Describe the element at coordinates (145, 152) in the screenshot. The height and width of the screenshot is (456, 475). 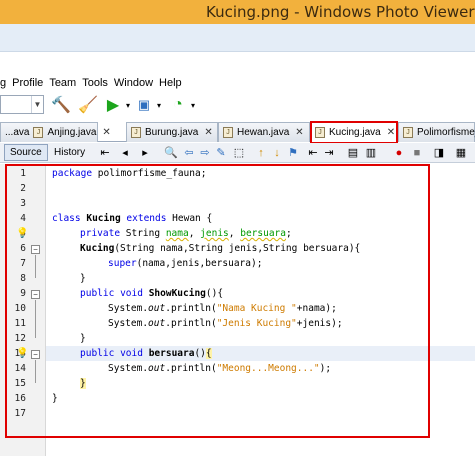
I see `forward-icon: ▸` at that location.